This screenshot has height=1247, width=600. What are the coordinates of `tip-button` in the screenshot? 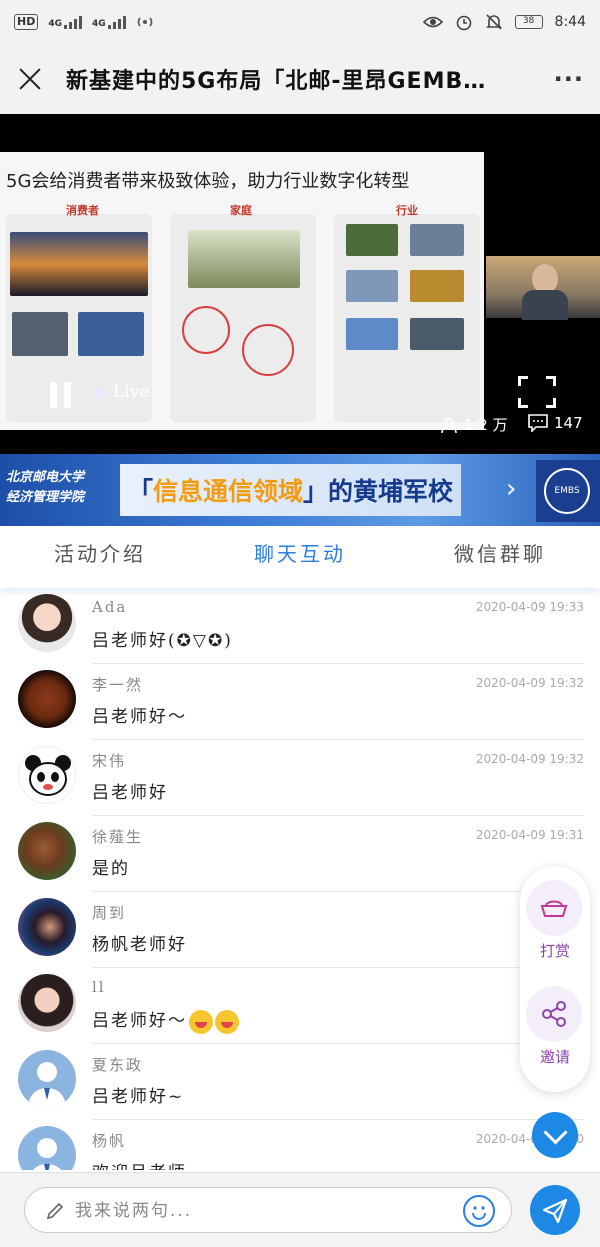 It's located at (554, 908).